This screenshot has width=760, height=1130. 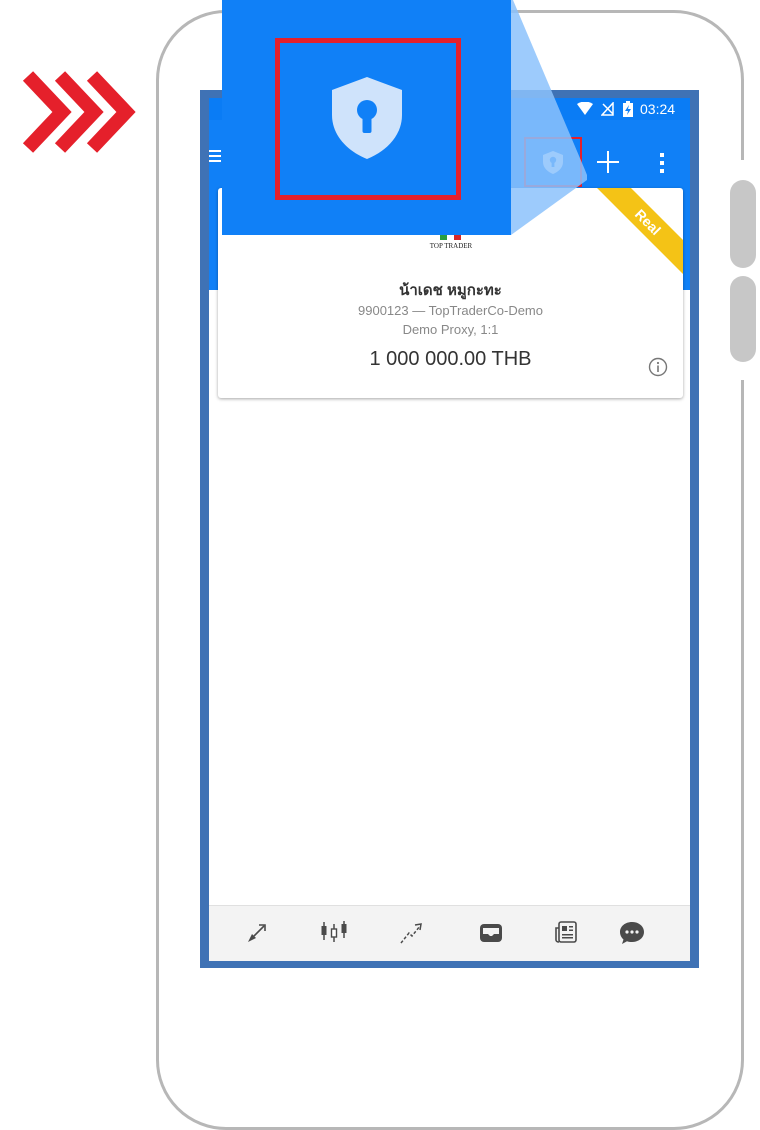 What do you see at coordinates (411, 933) in the screenshot?
I see `chart-line-icon` at bounding box center [411, 933].